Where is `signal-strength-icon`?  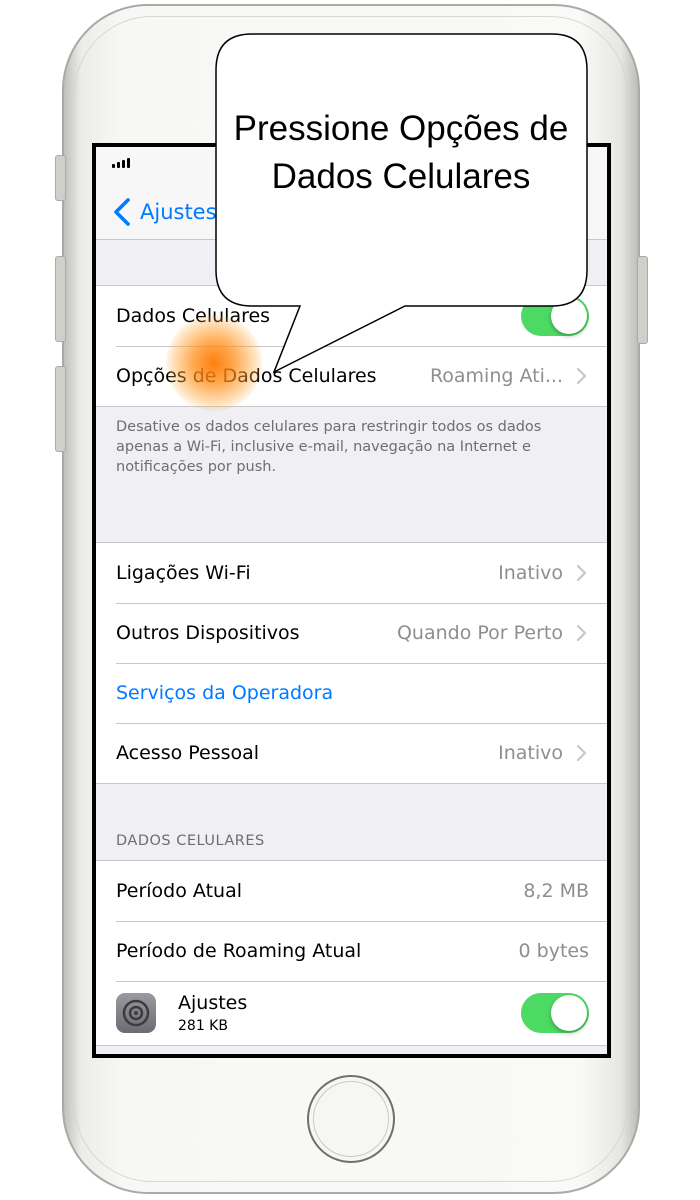 signal-strength-icon is located at coordinates (121, 163).